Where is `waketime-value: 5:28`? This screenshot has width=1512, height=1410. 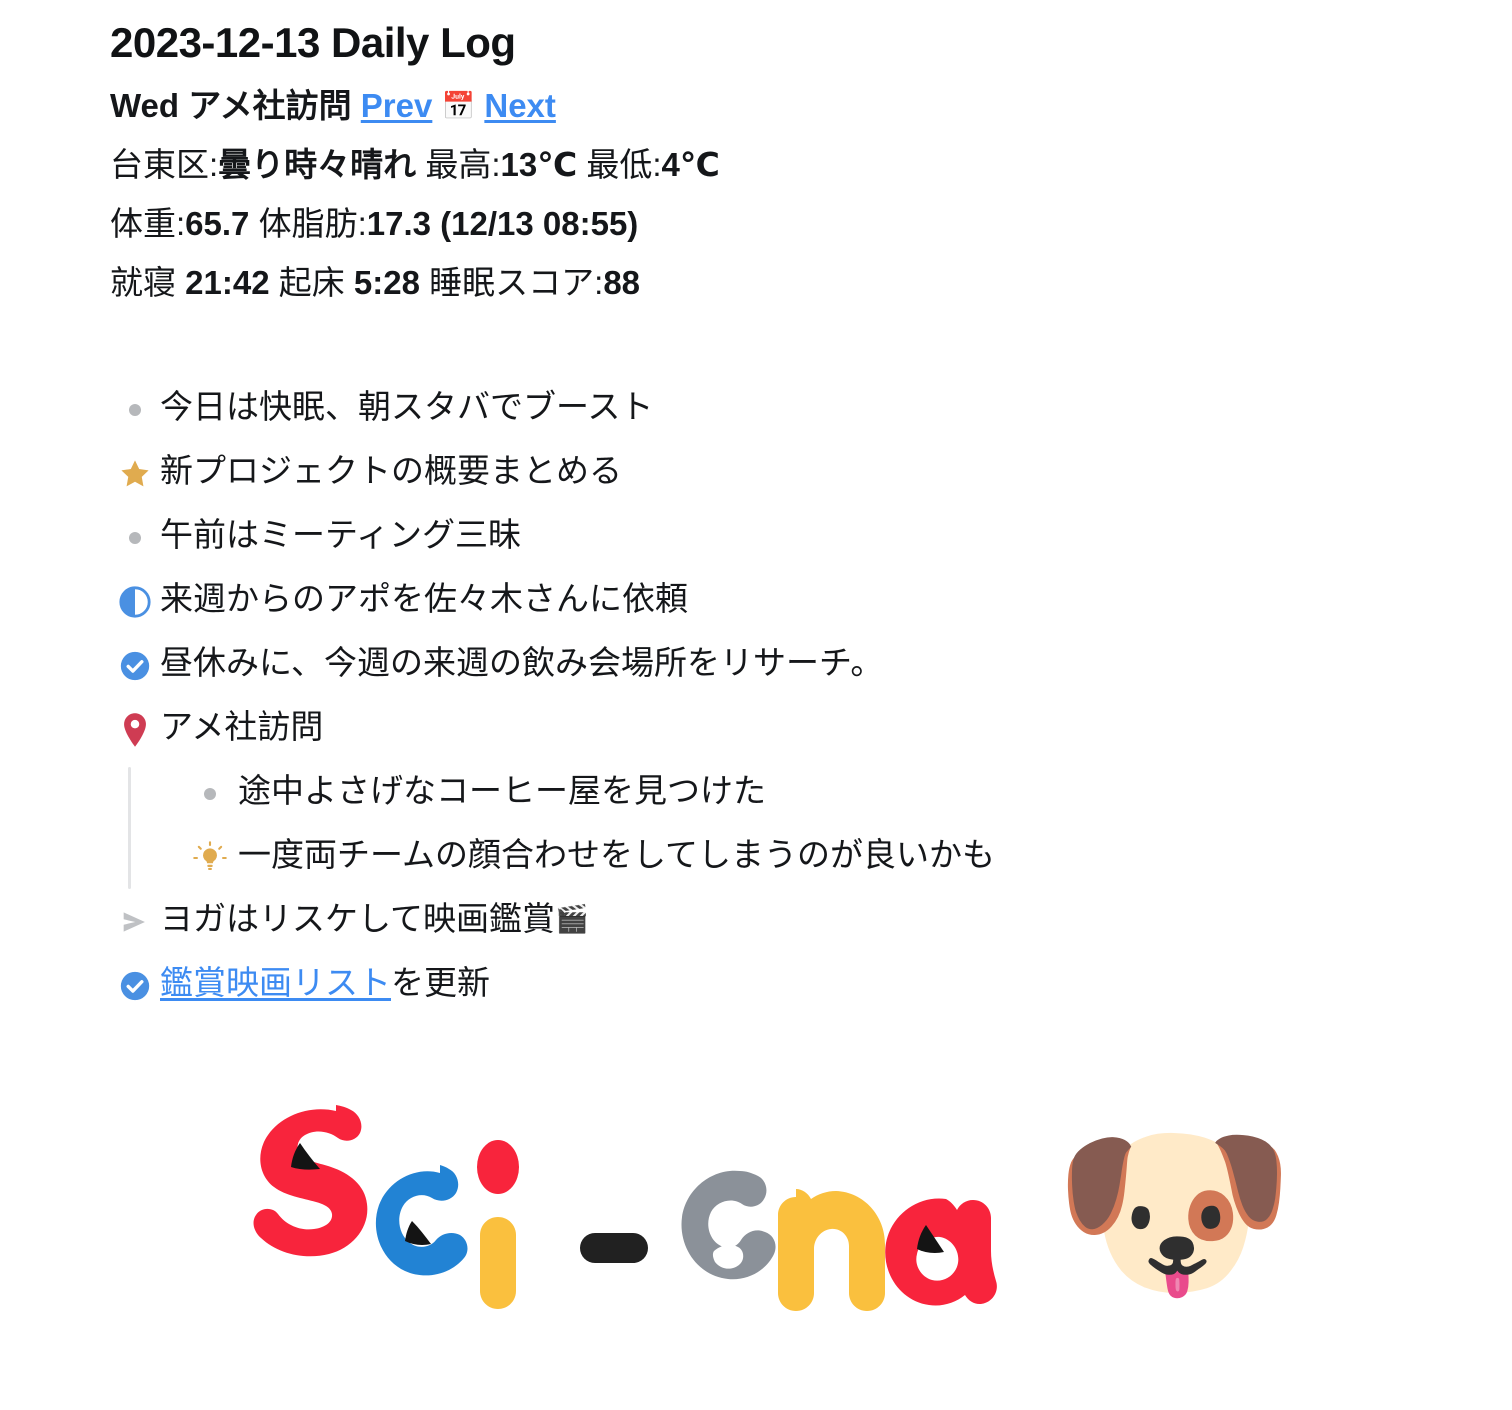 waketime-value: 5:28 is located at coordinates (386, 283).